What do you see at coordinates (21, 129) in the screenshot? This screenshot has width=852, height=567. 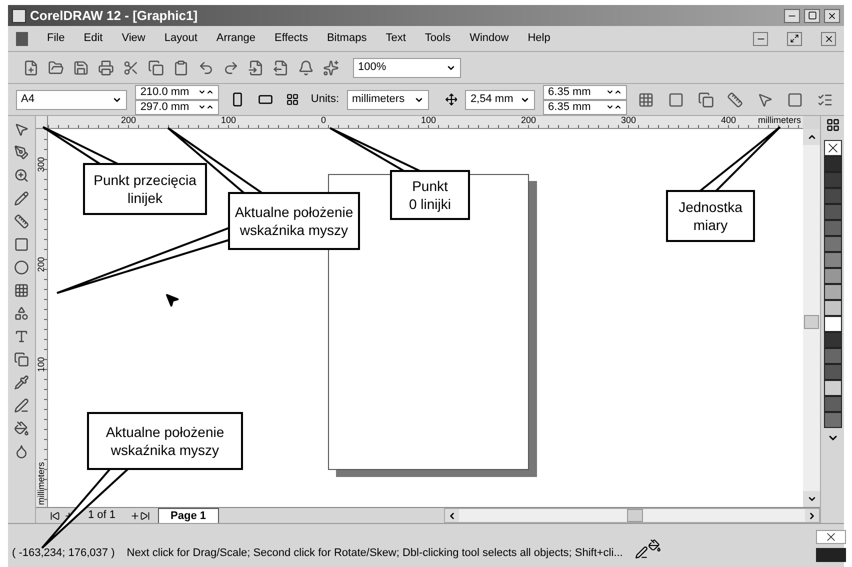 I see `pick-icon` at bounding box center [21, 129].